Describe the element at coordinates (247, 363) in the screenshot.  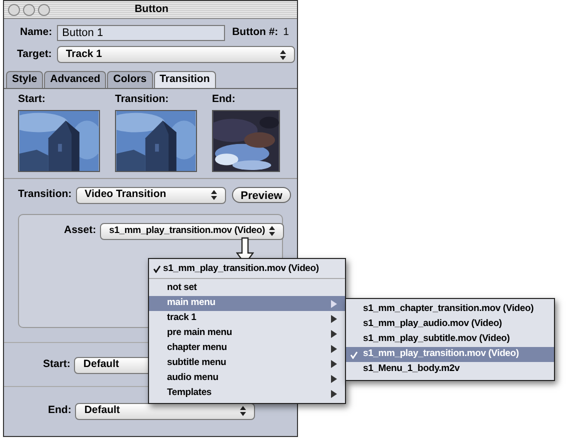
I see `menu-item: subtitle menu` at that location.